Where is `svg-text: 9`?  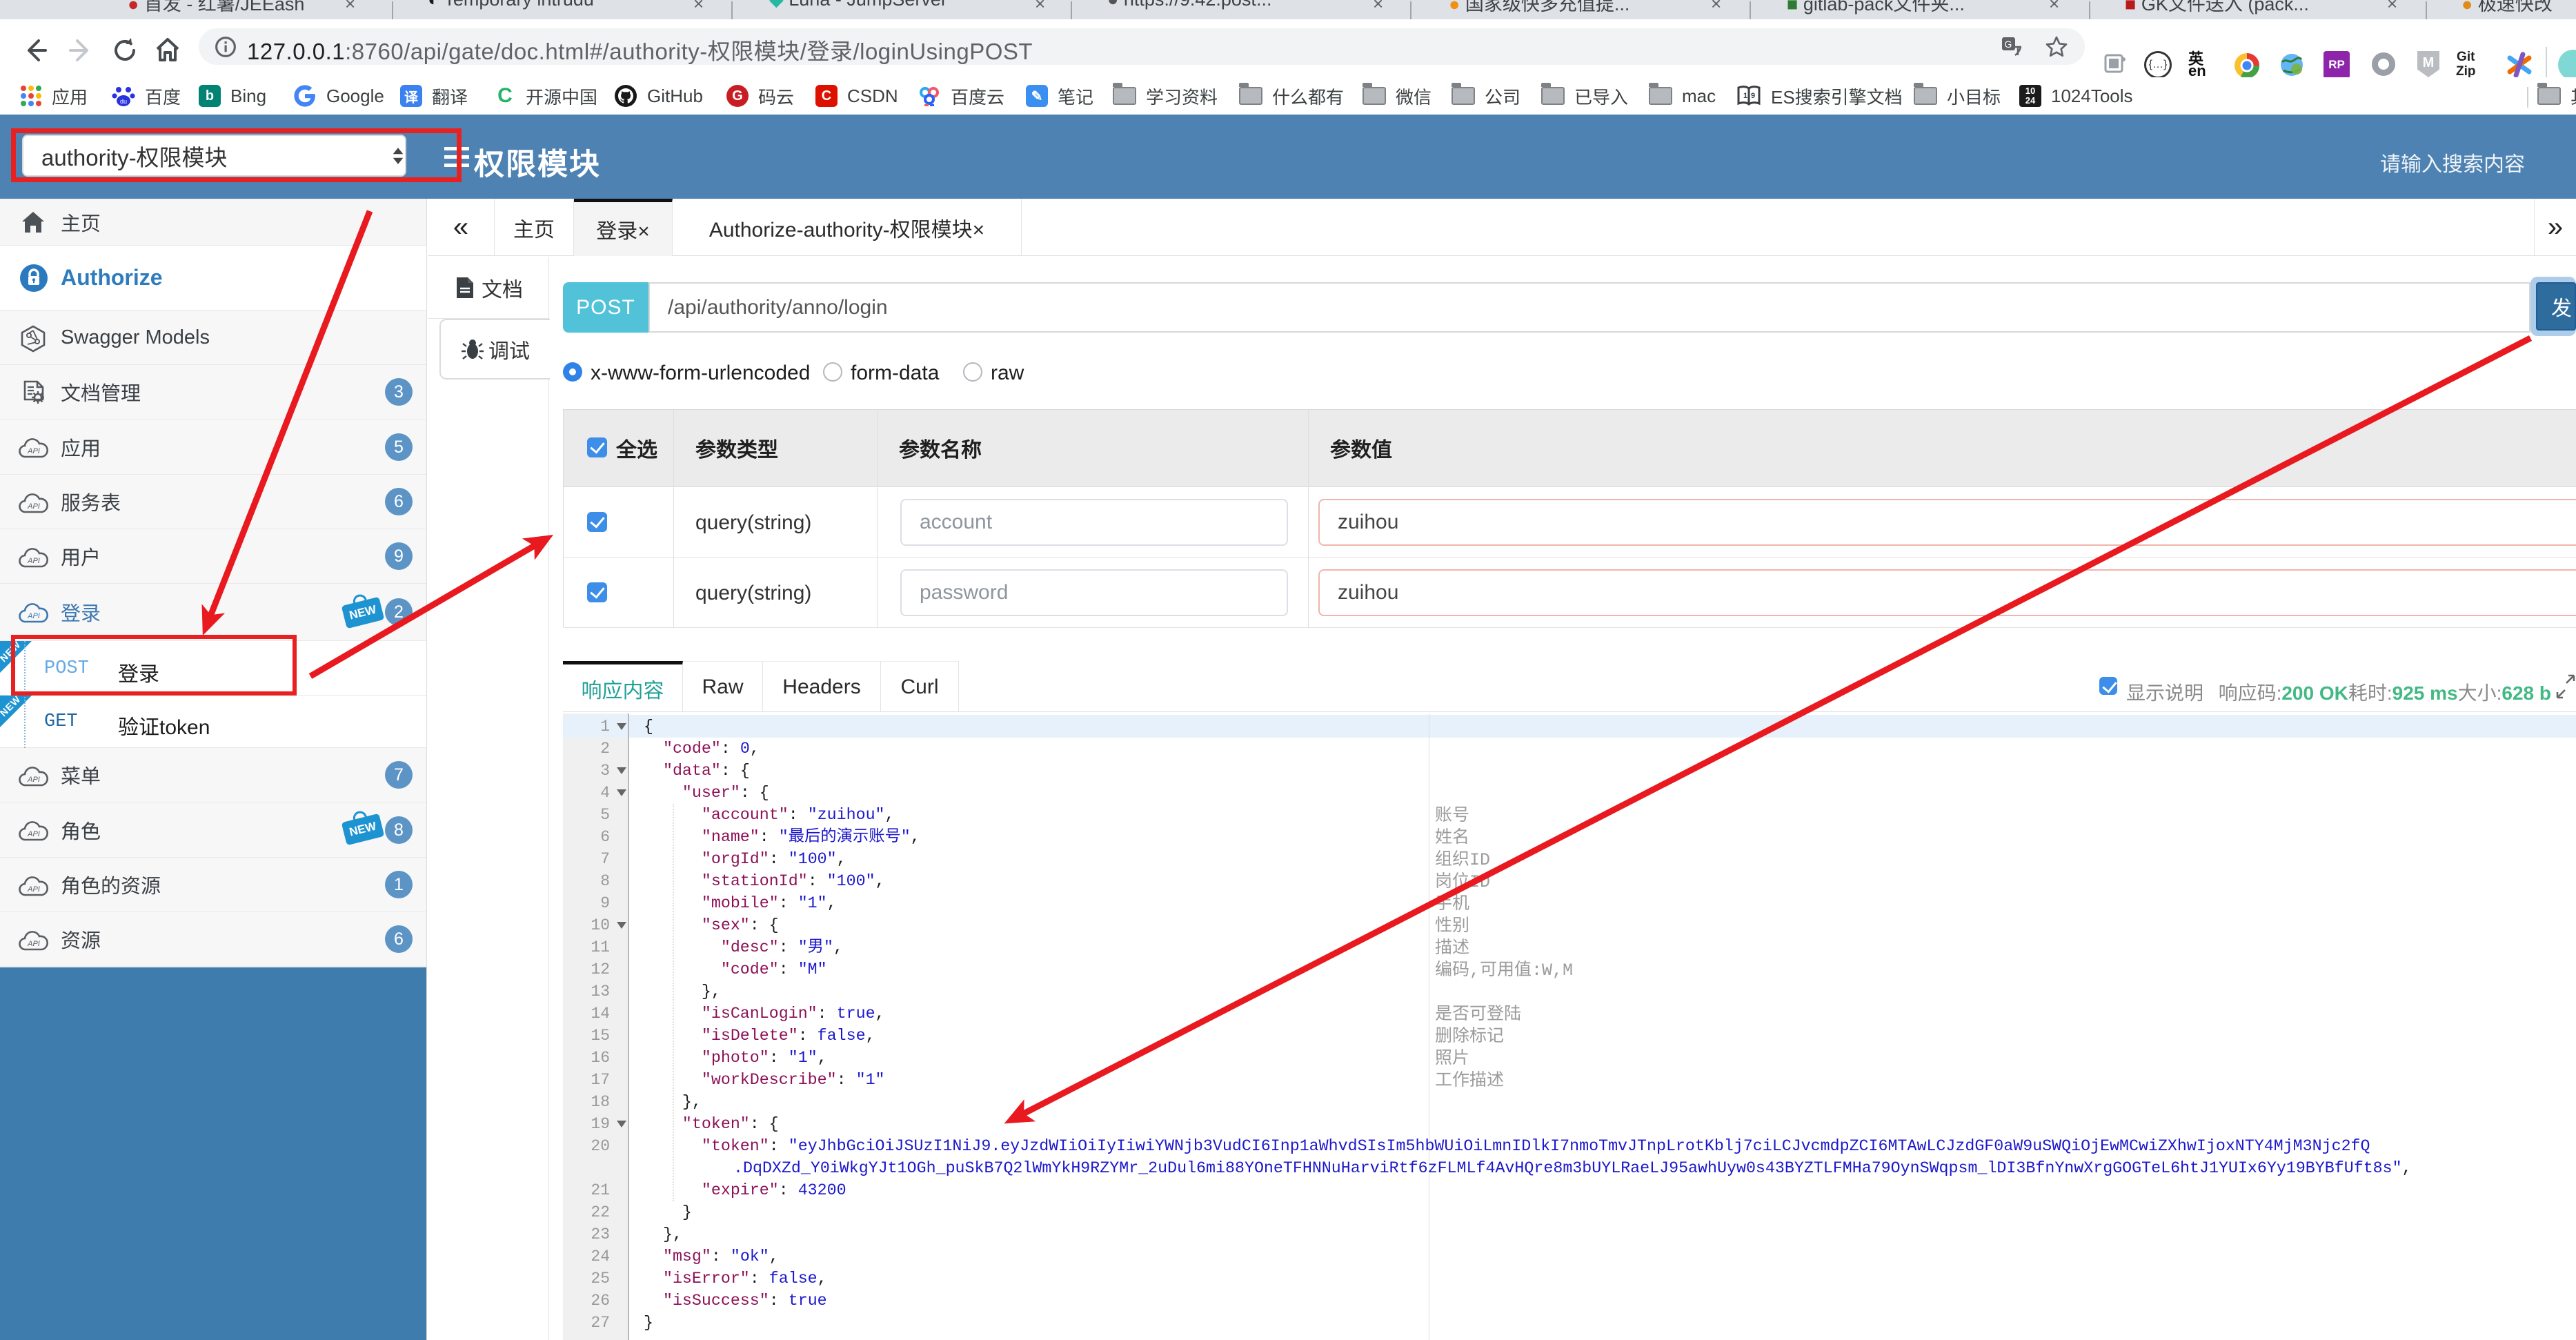
svg-text: 9 is located at coordinates (1753, 96).